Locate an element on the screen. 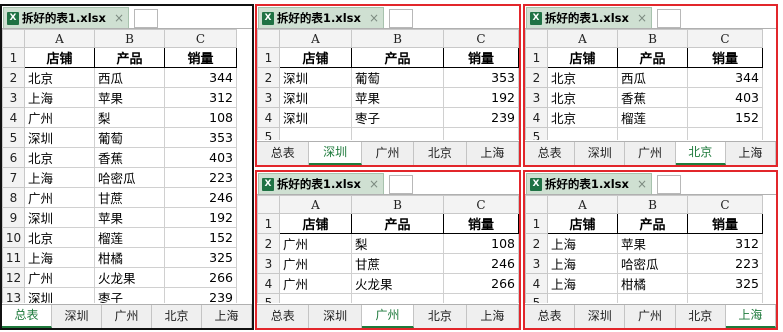 The image size is (783, 332). grid-cell: 239 is located at coordinates (200, 295).